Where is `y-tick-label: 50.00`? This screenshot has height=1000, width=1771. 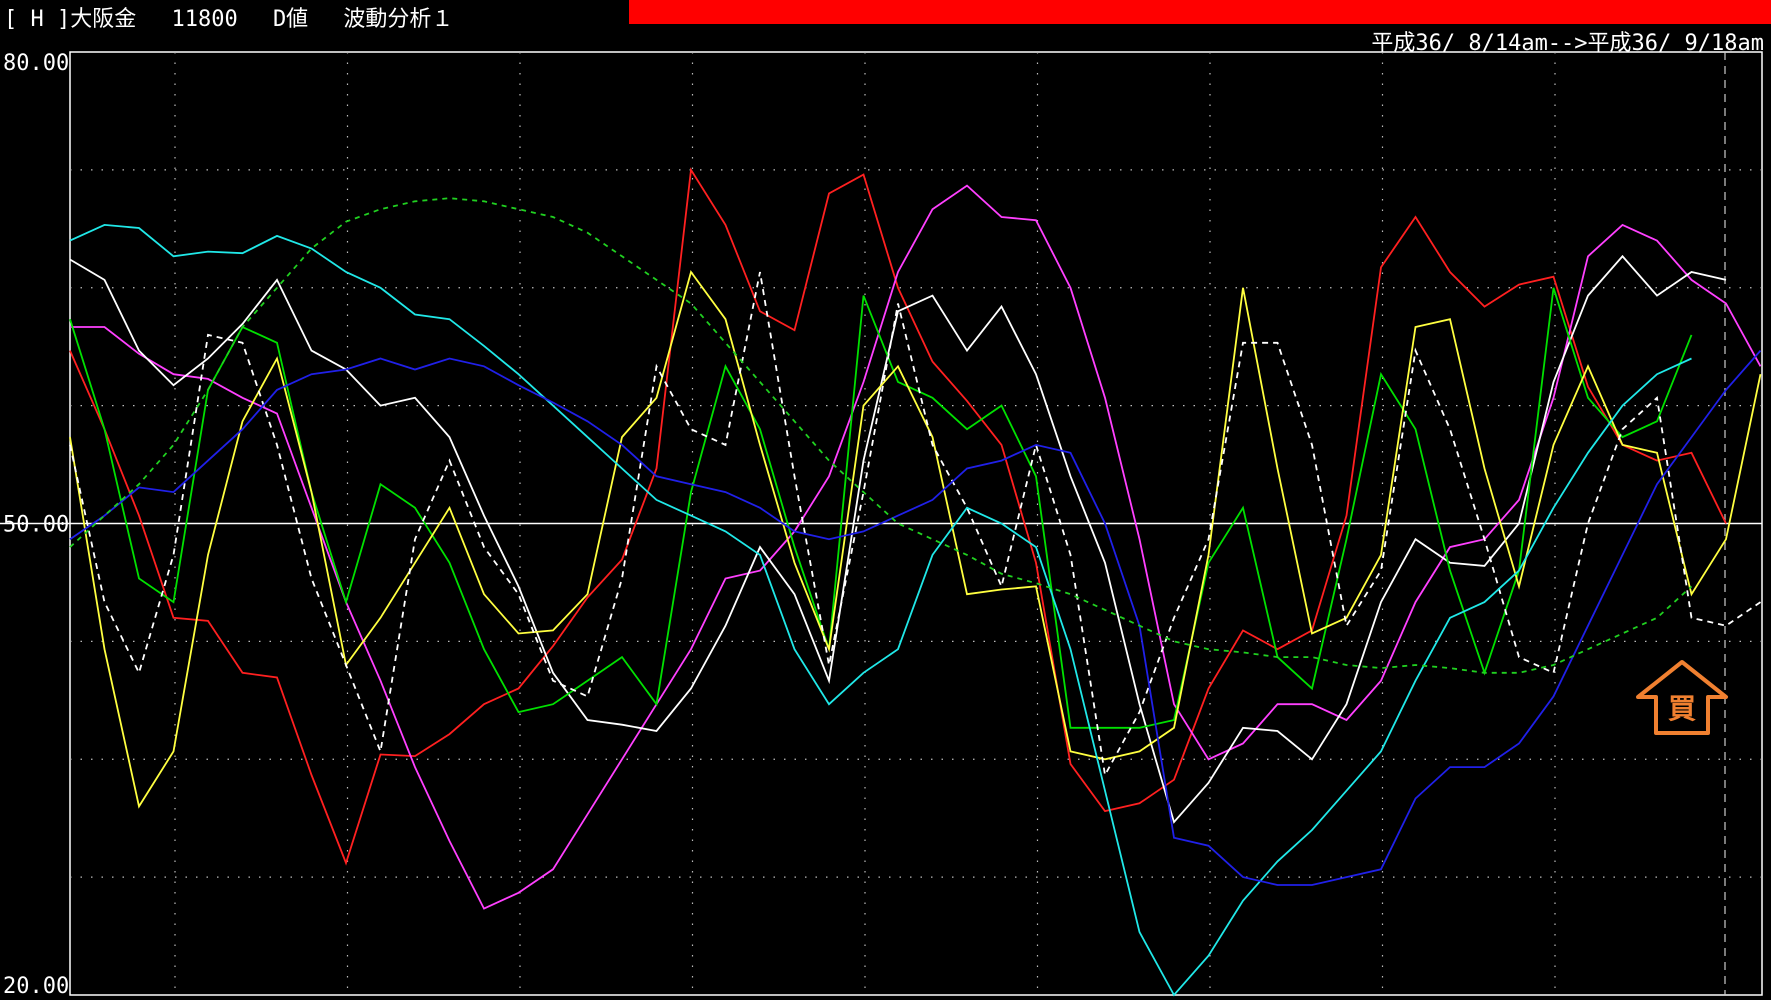 y-tick-label: 50.00 is located at coordinates (36, 525).